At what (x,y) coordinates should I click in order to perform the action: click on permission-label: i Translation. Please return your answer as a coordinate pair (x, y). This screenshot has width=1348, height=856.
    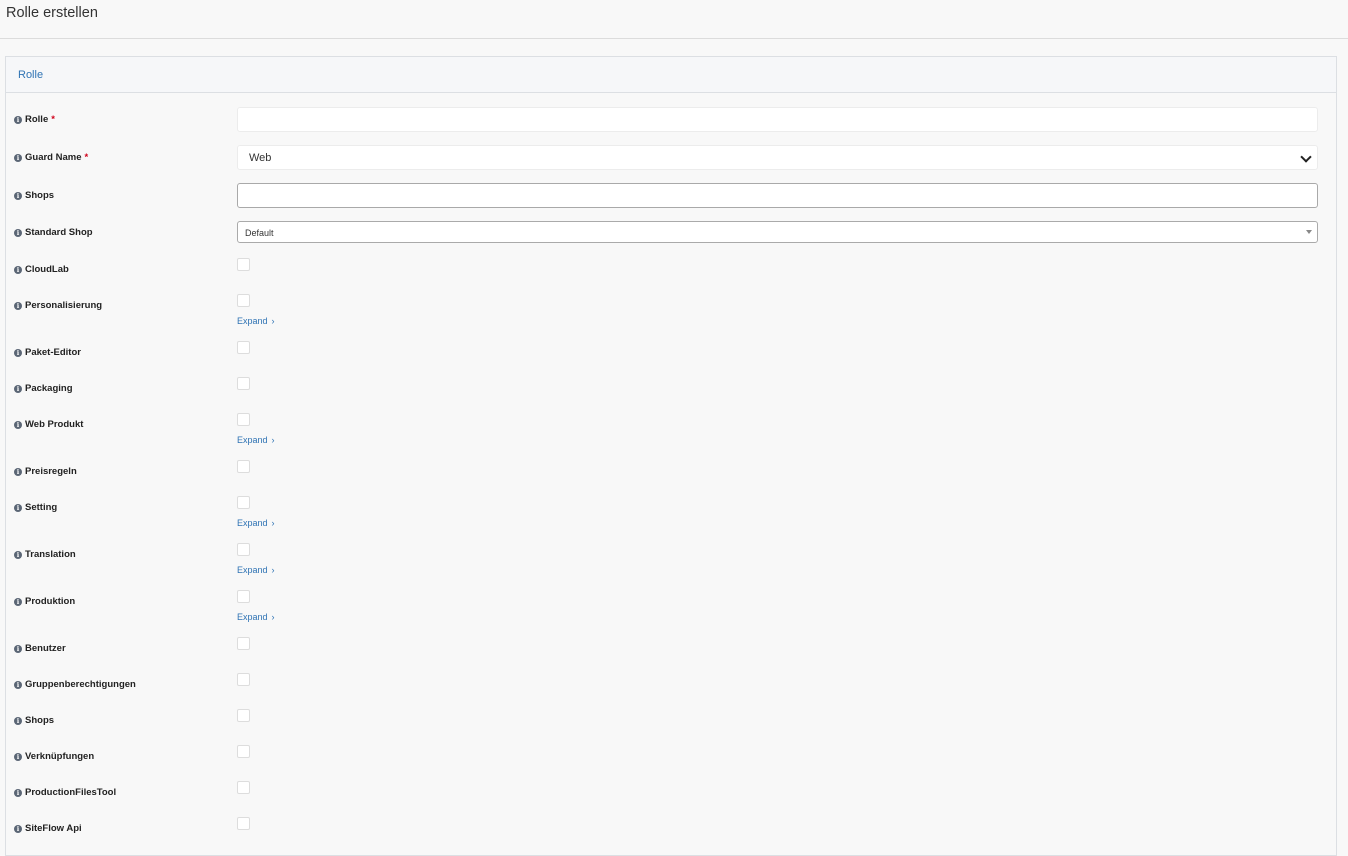
    Looking at the image, I should click on (45, 554).